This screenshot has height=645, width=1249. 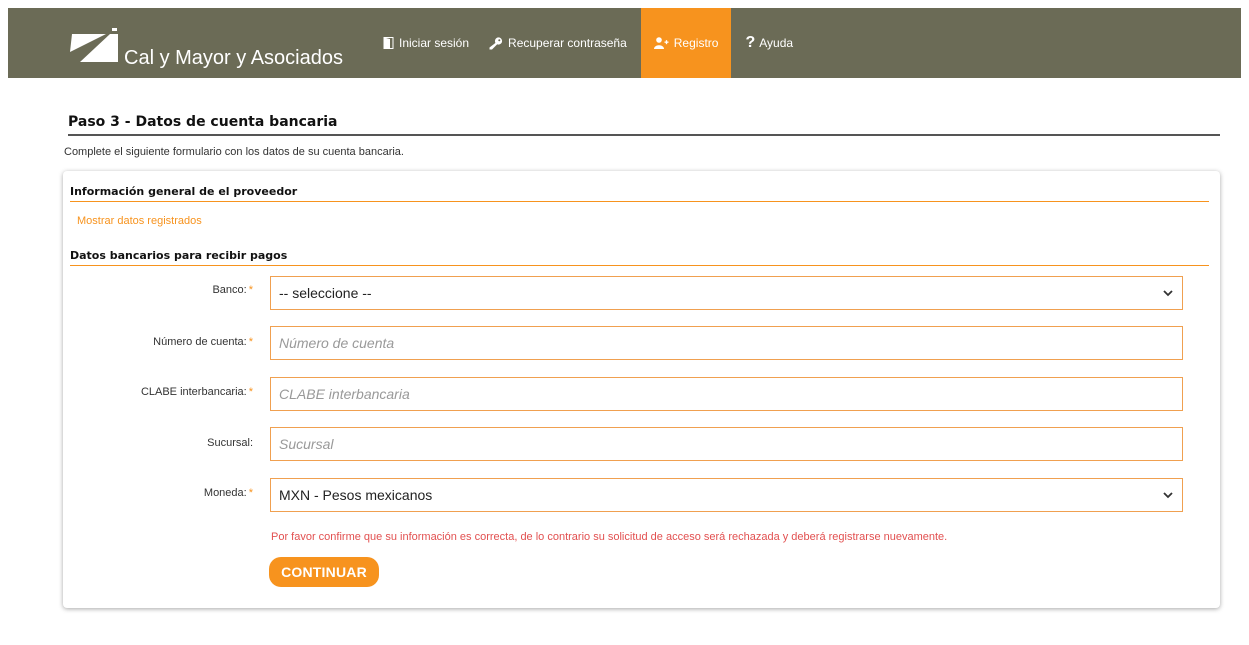 I want to click on nav-login: Iniciar sesión, so click(x=426, y=43).